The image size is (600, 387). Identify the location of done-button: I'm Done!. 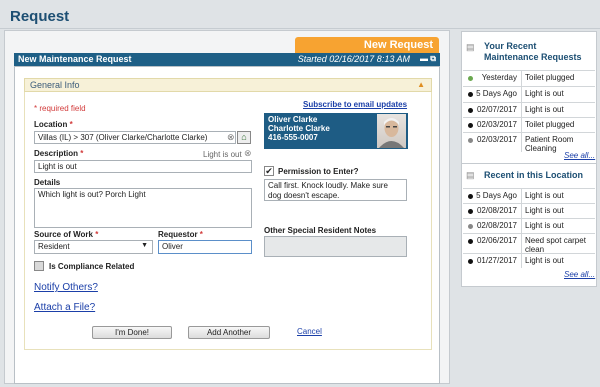
(132, 332).